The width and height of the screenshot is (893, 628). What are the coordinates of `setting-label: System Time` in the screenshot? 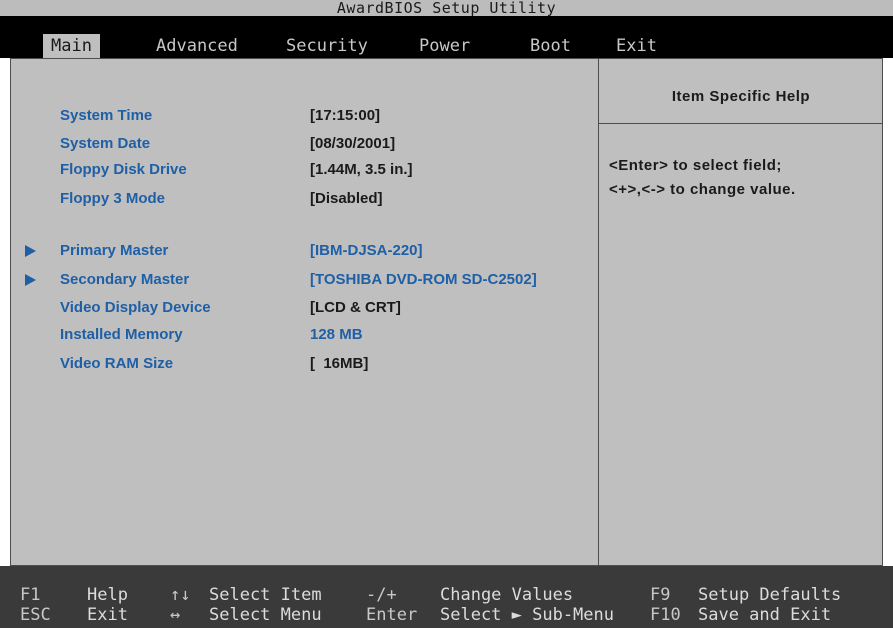 It's located at (106, 115).